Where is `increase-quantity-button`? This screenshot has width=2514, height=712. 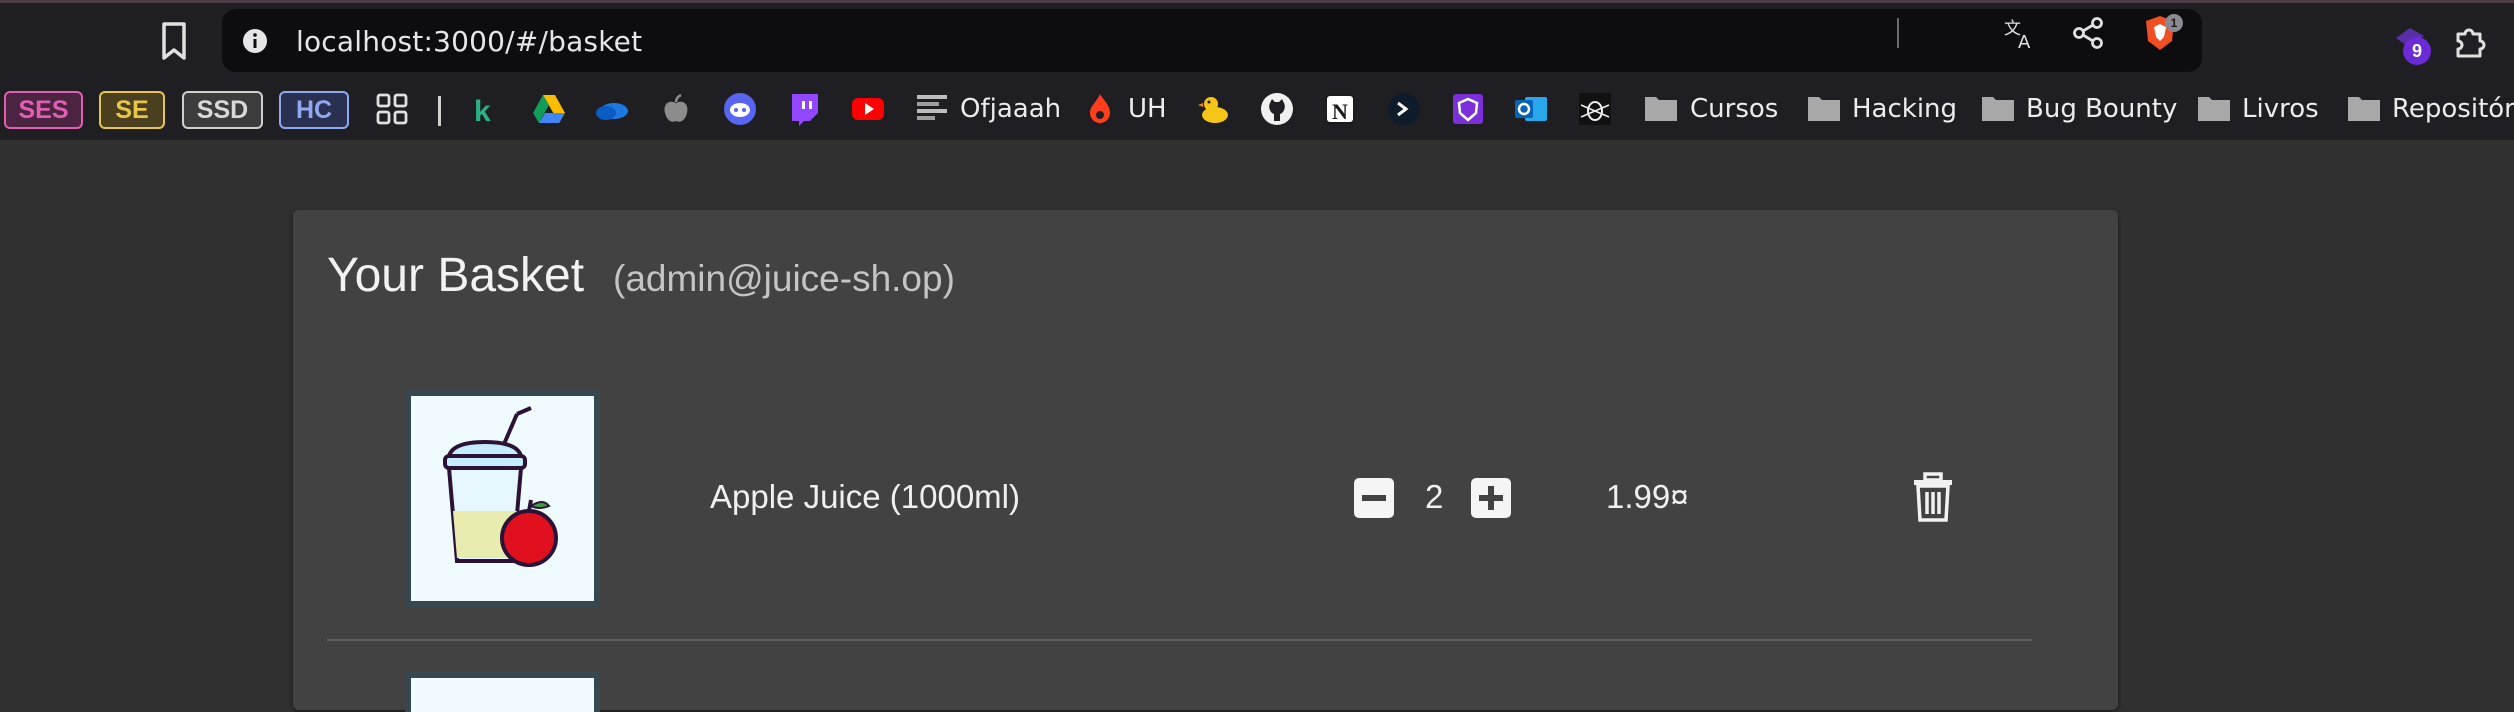
increase-quantity-button is located at coordinates (1491, 498).